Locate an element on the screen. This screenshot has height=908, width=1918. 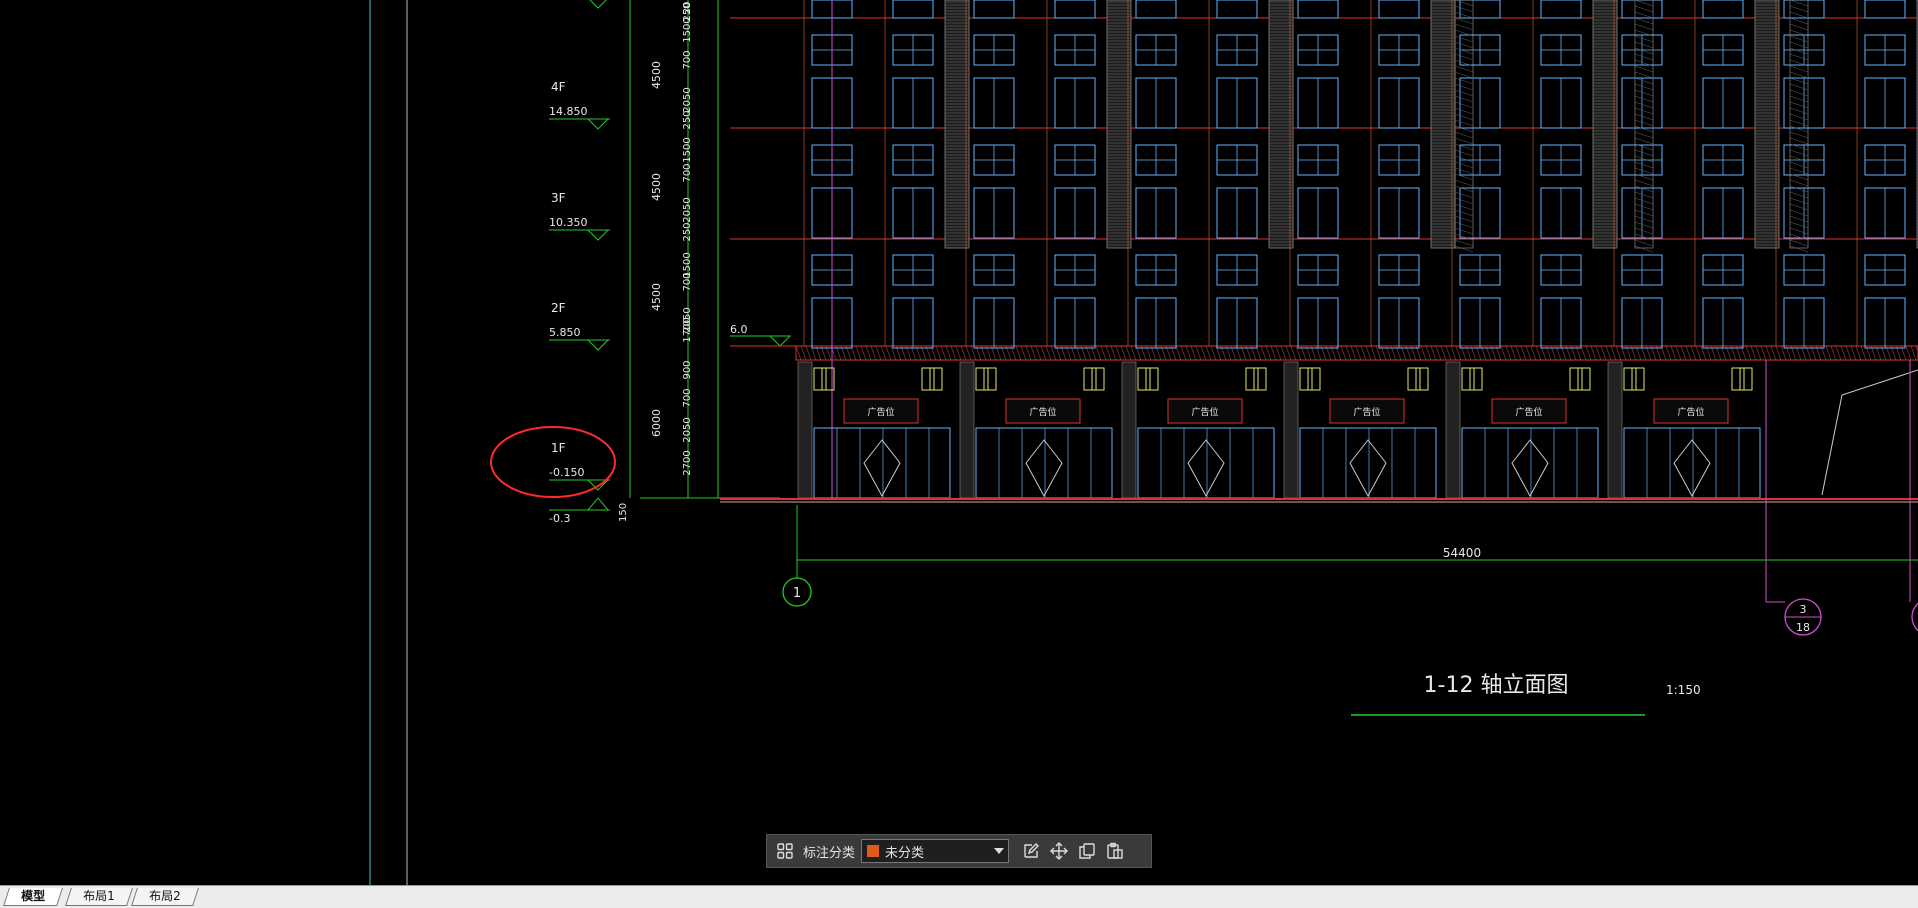
move-icon is located at coordinates (1059, 851).